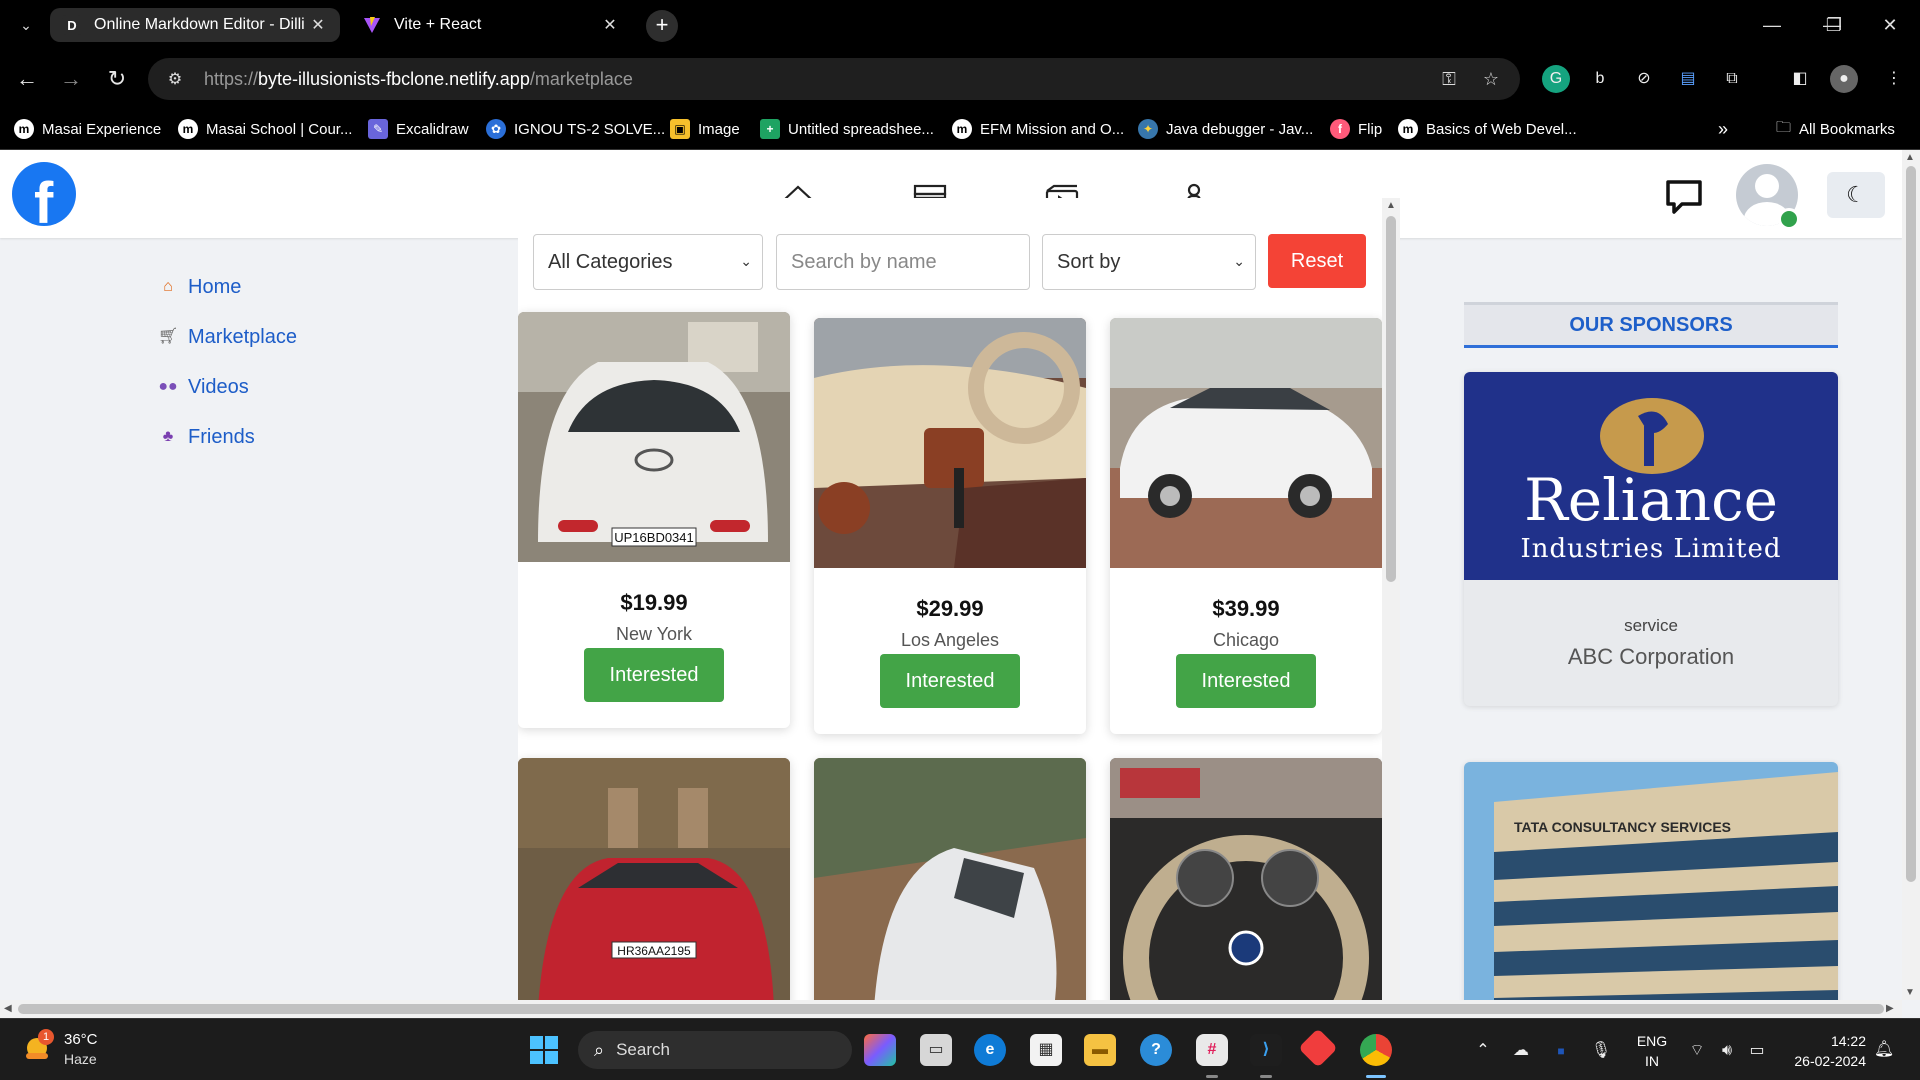  What do you see at coordinates (195, 25) in the screenshot?
I see `tab-markdown-editor: D Online Markdown Editor - Dilli ✕` at bounding box center [195, 25].